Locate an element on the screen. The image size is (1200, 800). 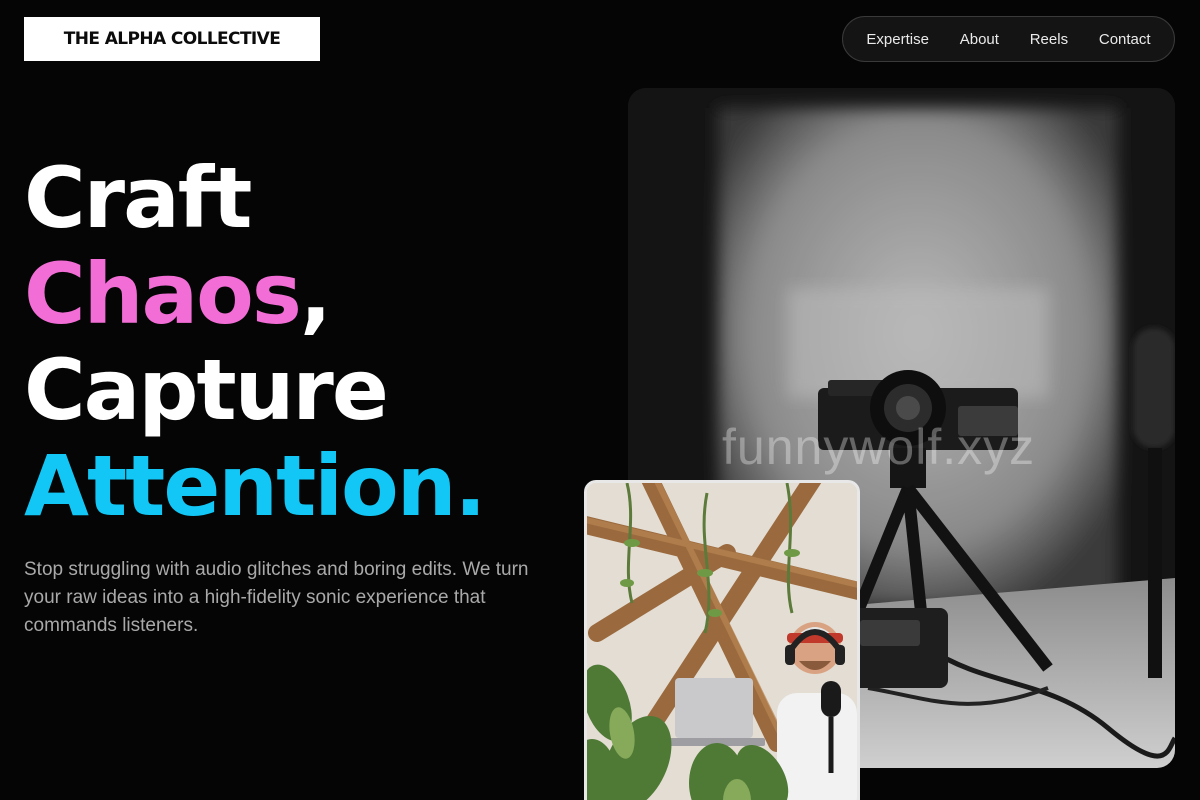
nav-link-contact: Contact is located at coordinates (1125, 39).